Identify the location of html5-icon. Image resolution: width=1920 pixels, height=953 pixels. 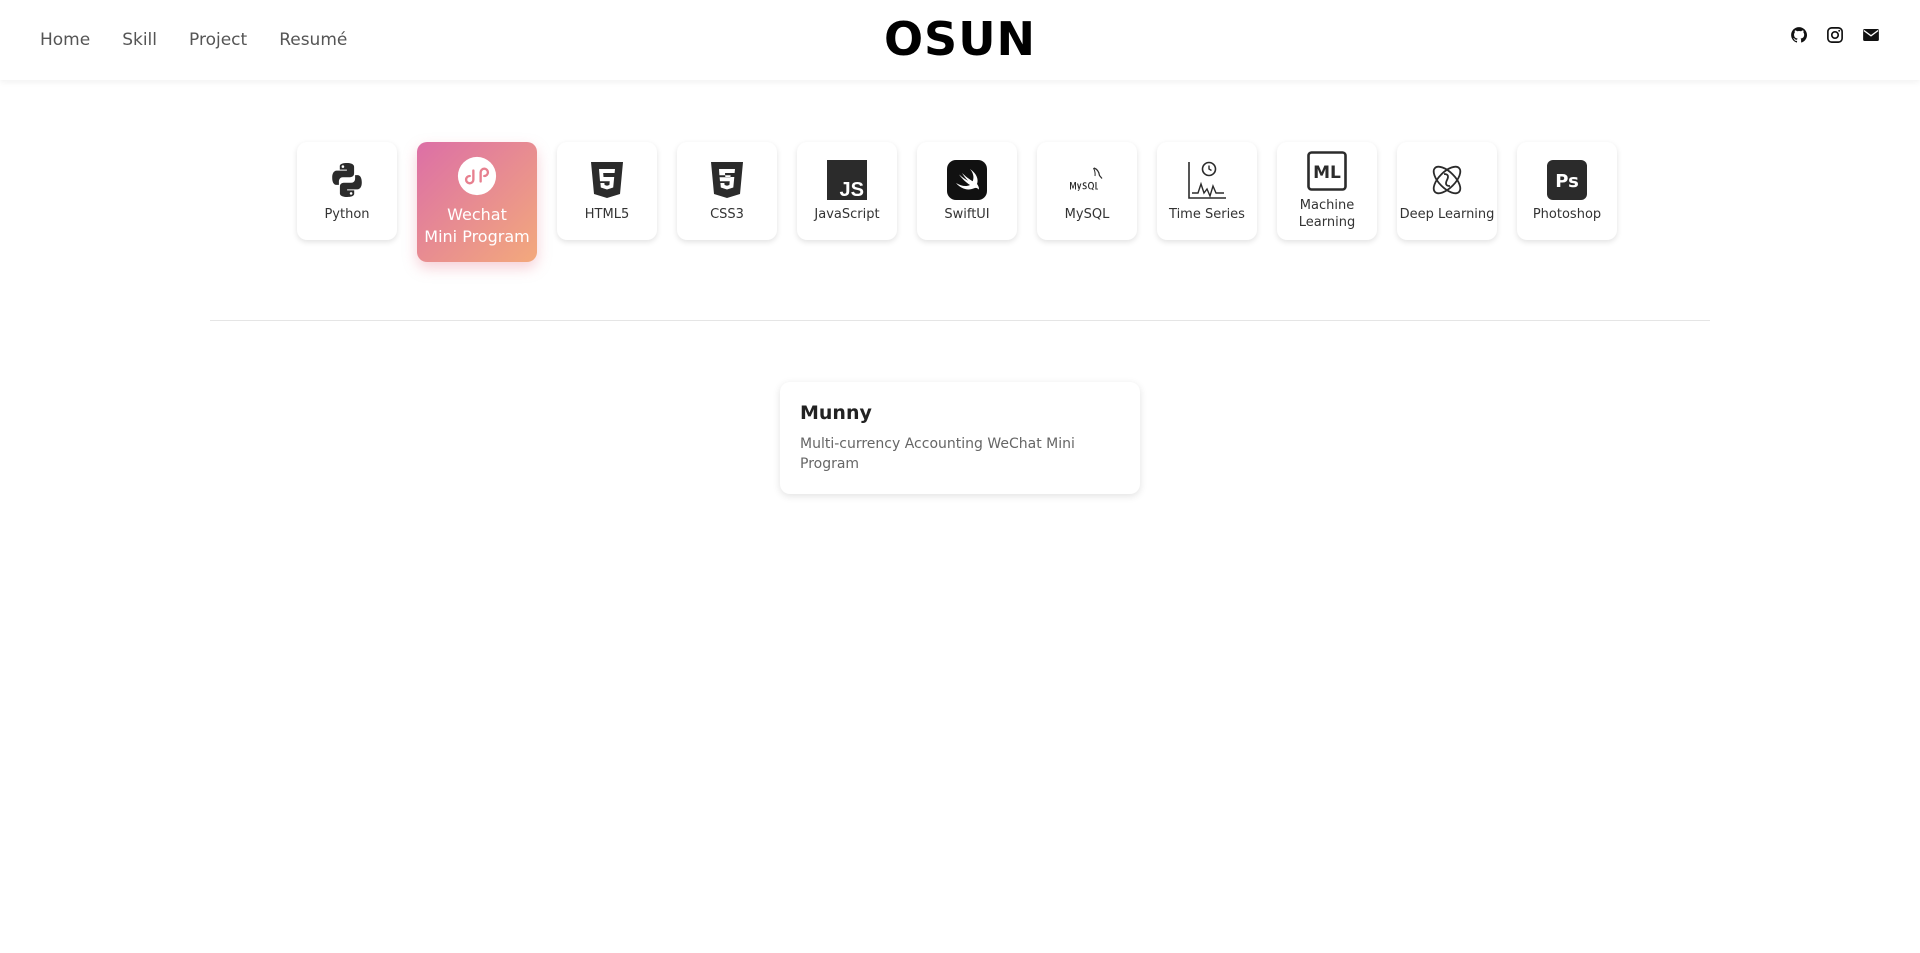
(607, 180).